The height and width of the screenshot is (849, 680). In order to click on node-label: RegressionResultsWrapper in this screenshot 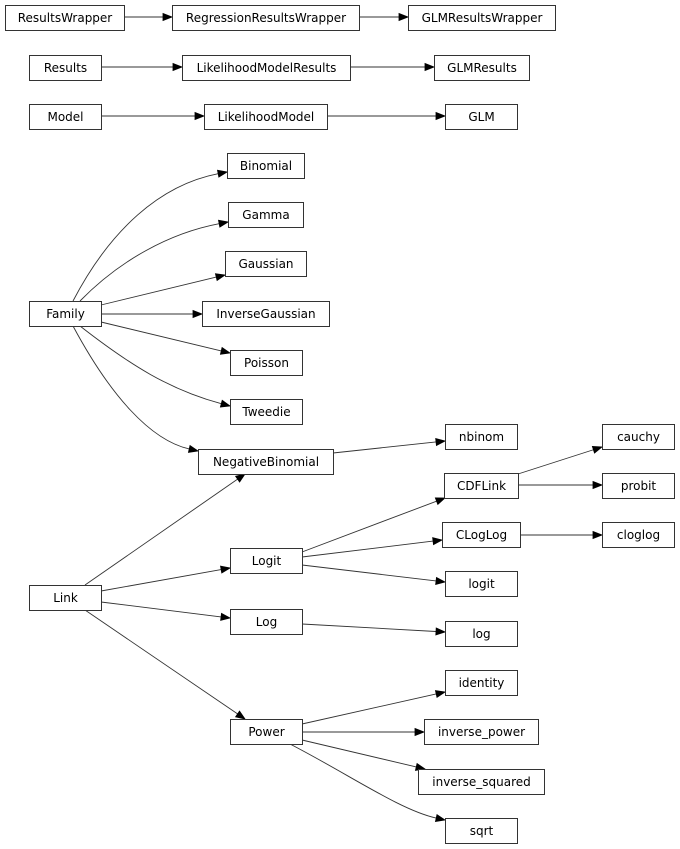, I will do `click(266, 18)`.